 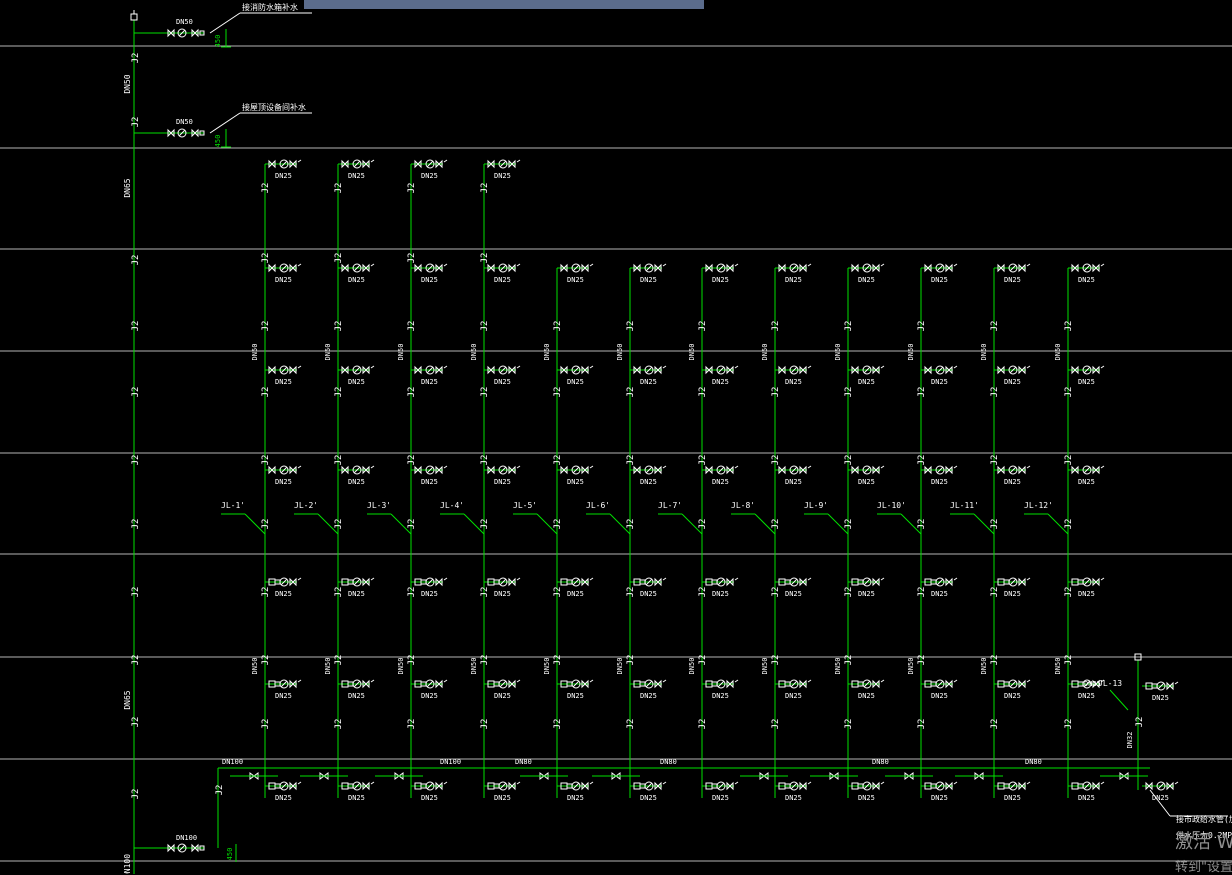 I want to click on riser-label-leader, so click(x=1119, y=700).